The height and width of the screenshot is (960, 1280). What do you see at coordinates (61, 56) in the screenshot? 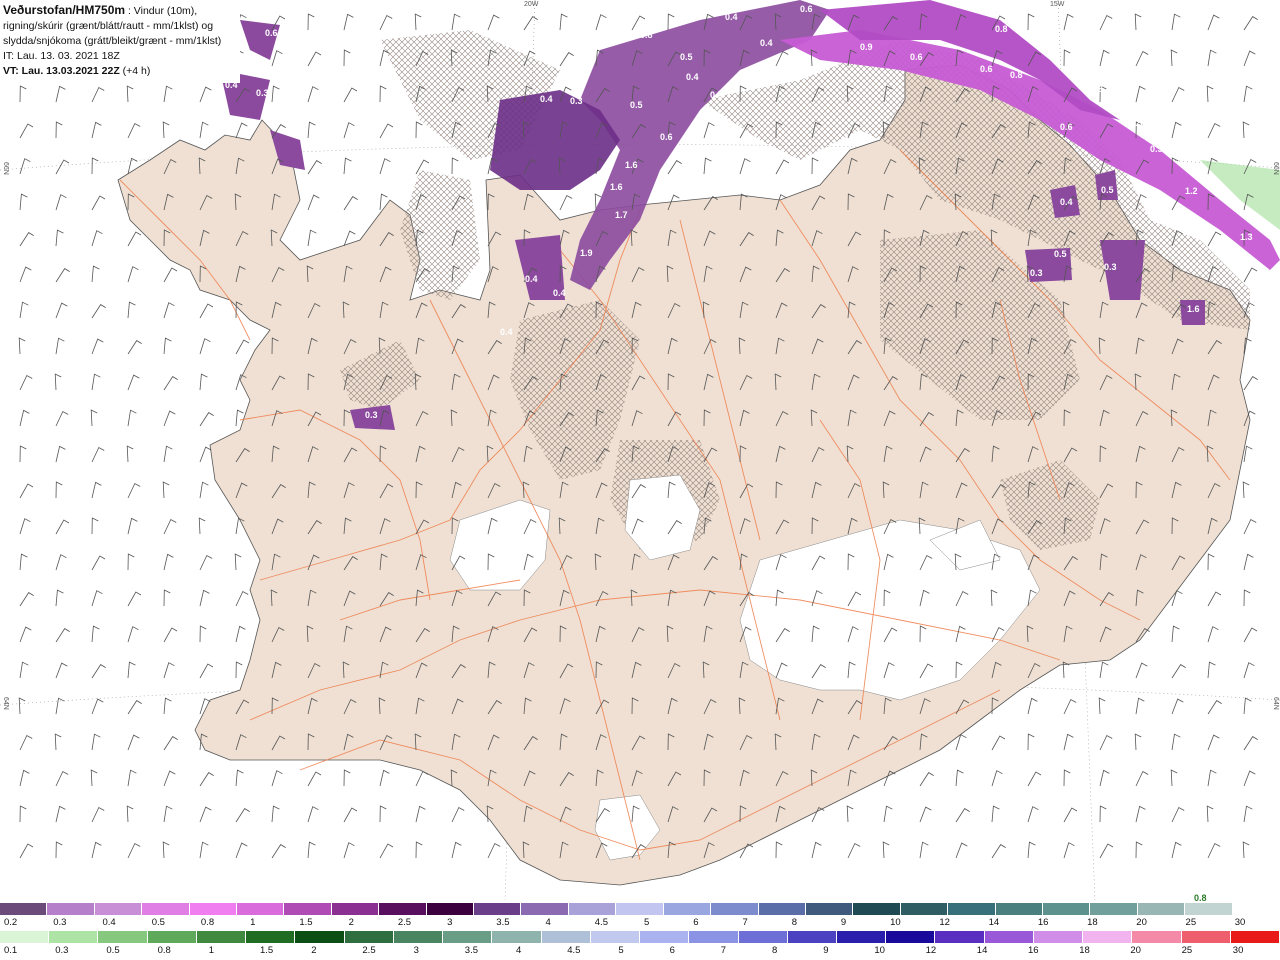
I see `initial-time: IT: Lau. 13. 03. 2021 18Z` at bounding box center [61, 56].